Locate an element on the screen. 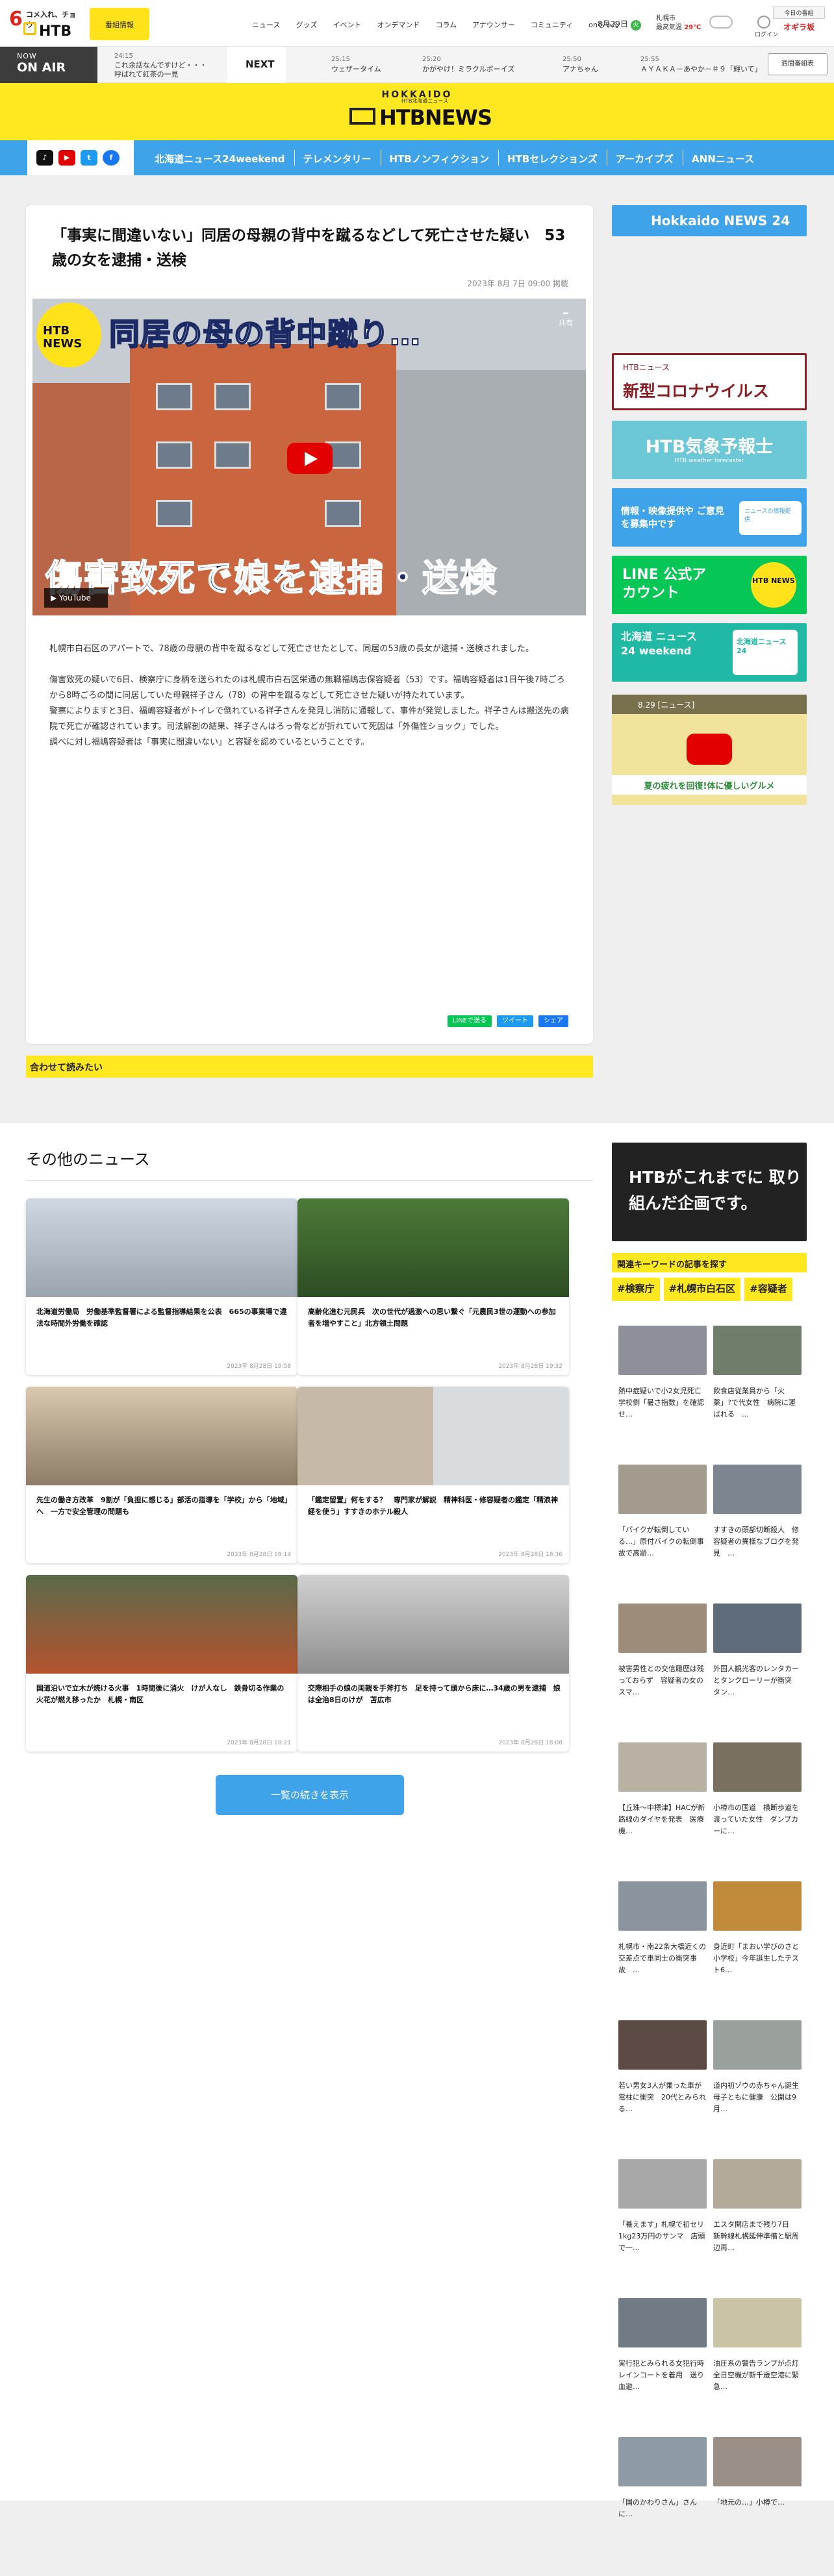 The image size is (834, 2576). more-news-button: 一覧の続きを表示 is located at coordinates (310, 1795).